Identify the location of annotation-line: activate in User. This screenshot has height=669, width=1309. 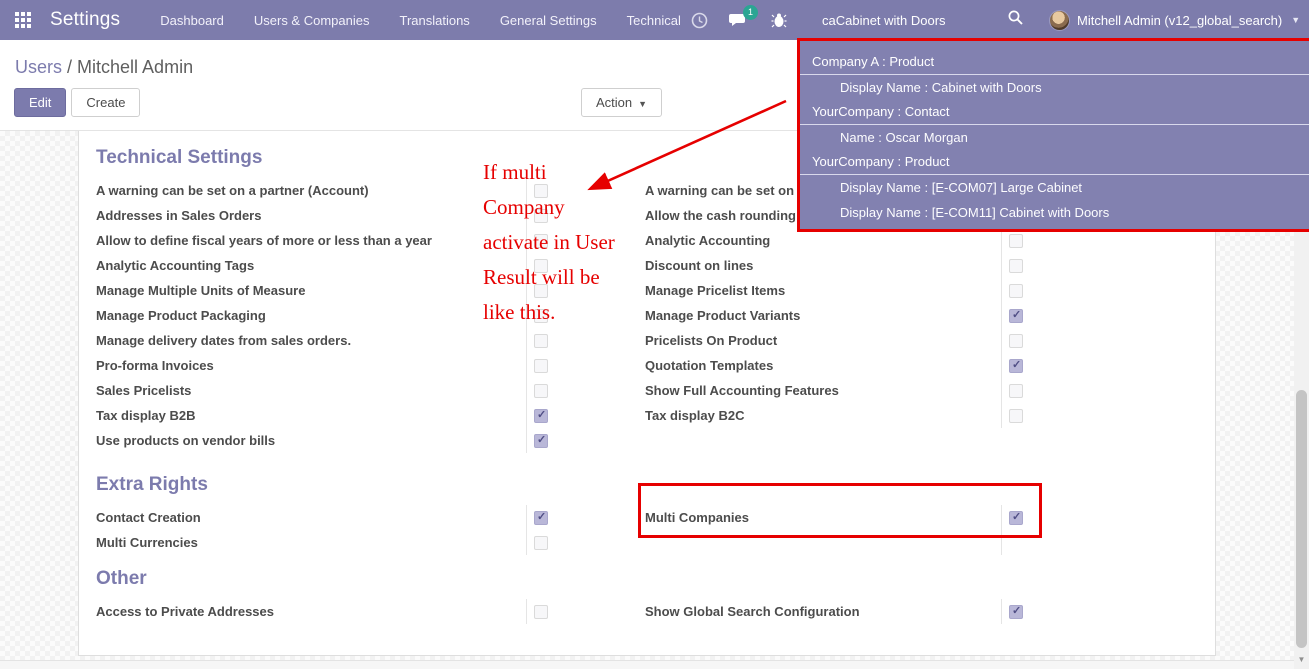
(549, 242).